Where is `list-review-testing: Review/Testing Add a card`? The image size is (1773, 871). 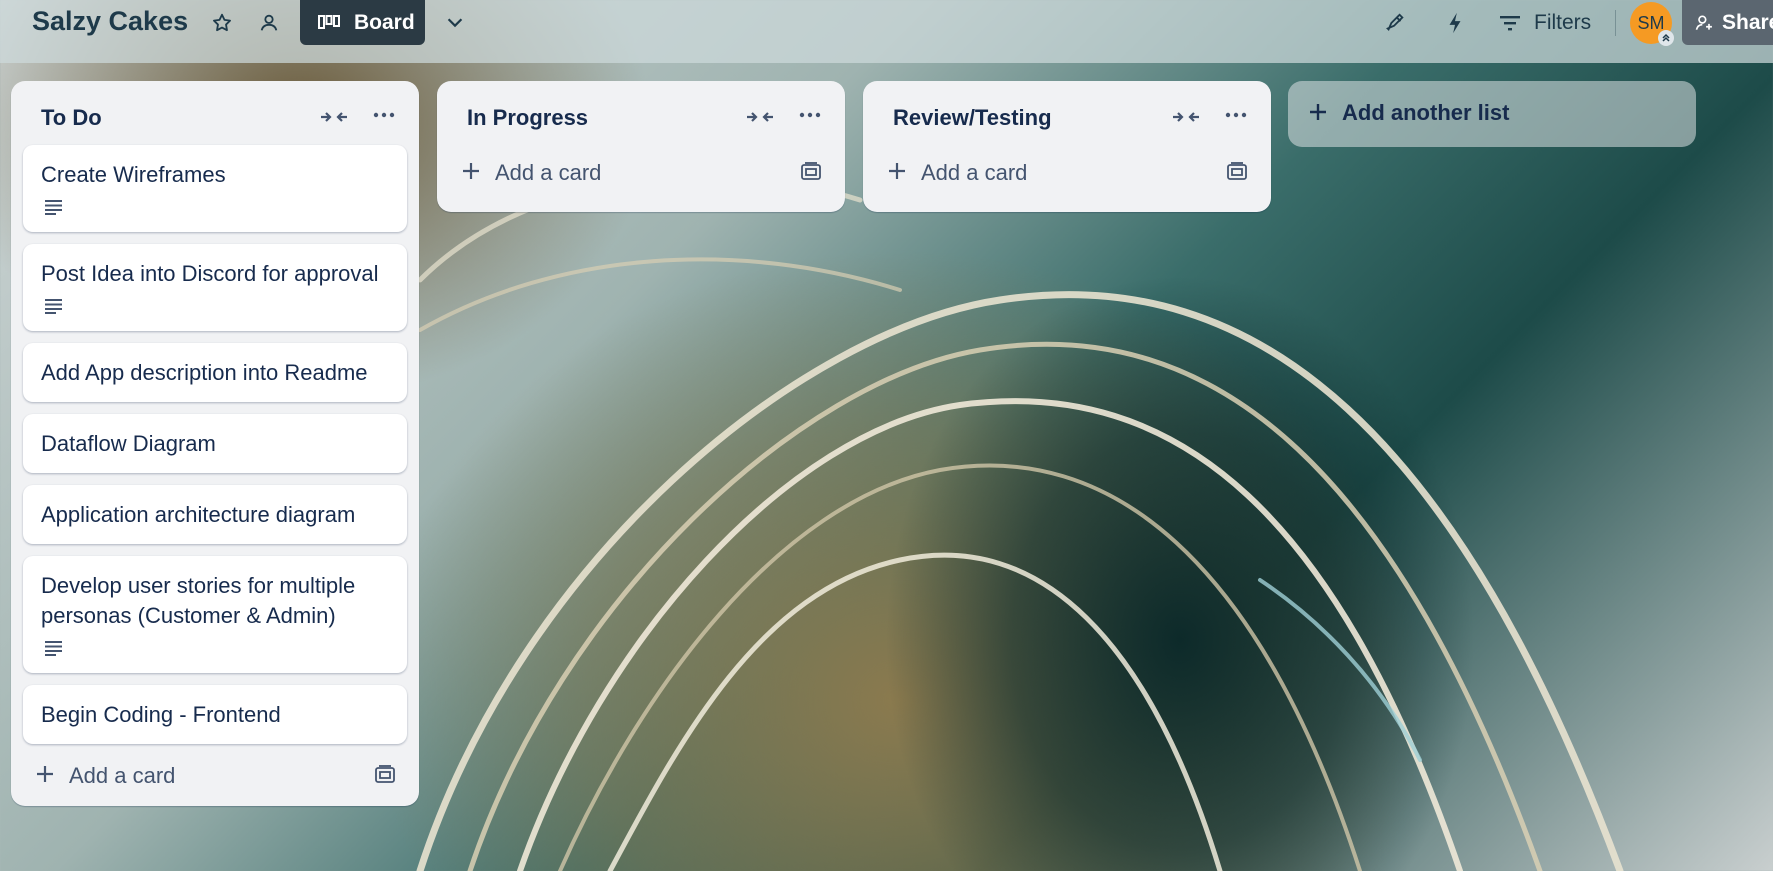 list-review-testing: Review/Testing Add a card is located at coordinates (1067, 146).